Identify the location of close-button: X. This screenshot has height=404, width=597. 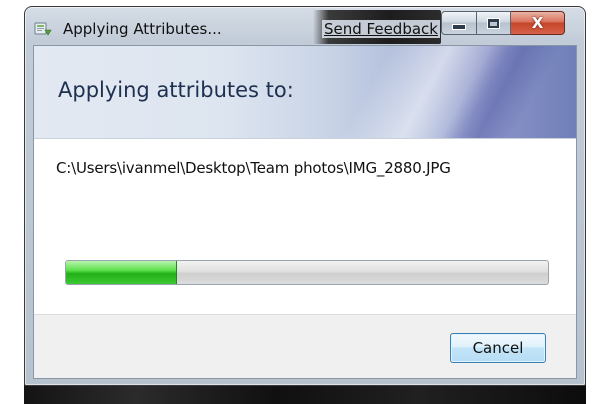
(538, 23).